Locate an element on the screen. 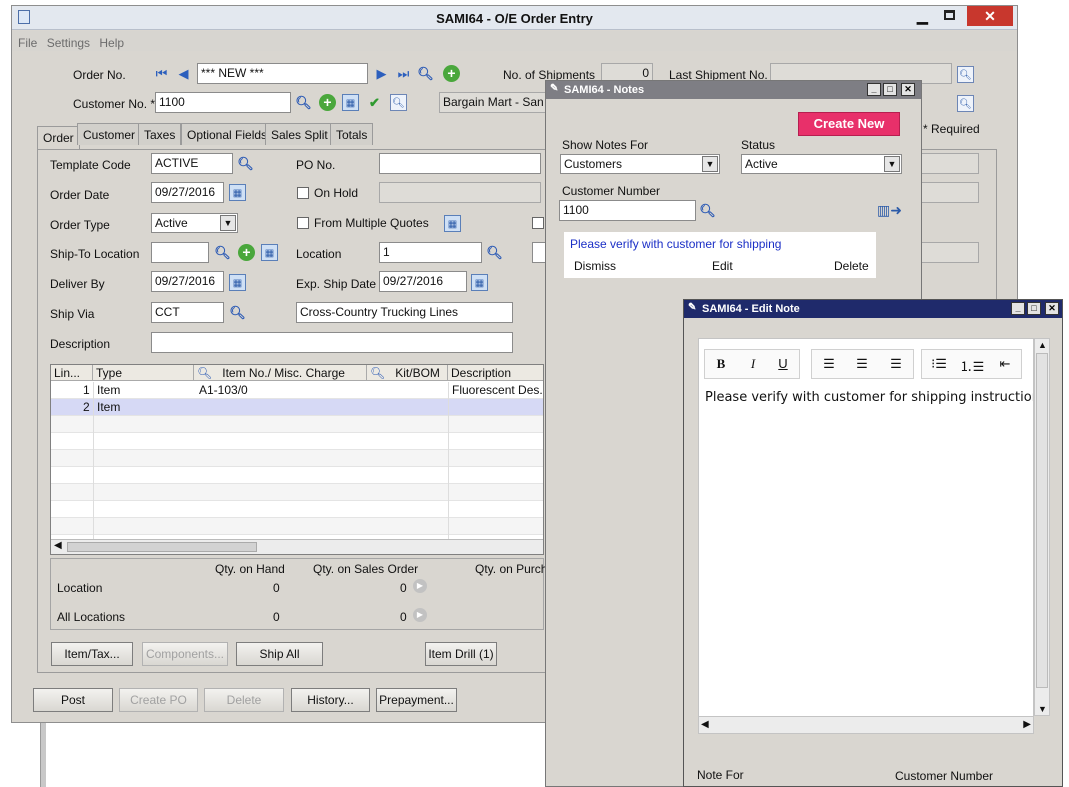 Image resolution: width=1069 pixels, height=787 pixels. horizontal-scrollbar: ◀ ▶ is located at coordinates (866, 725).